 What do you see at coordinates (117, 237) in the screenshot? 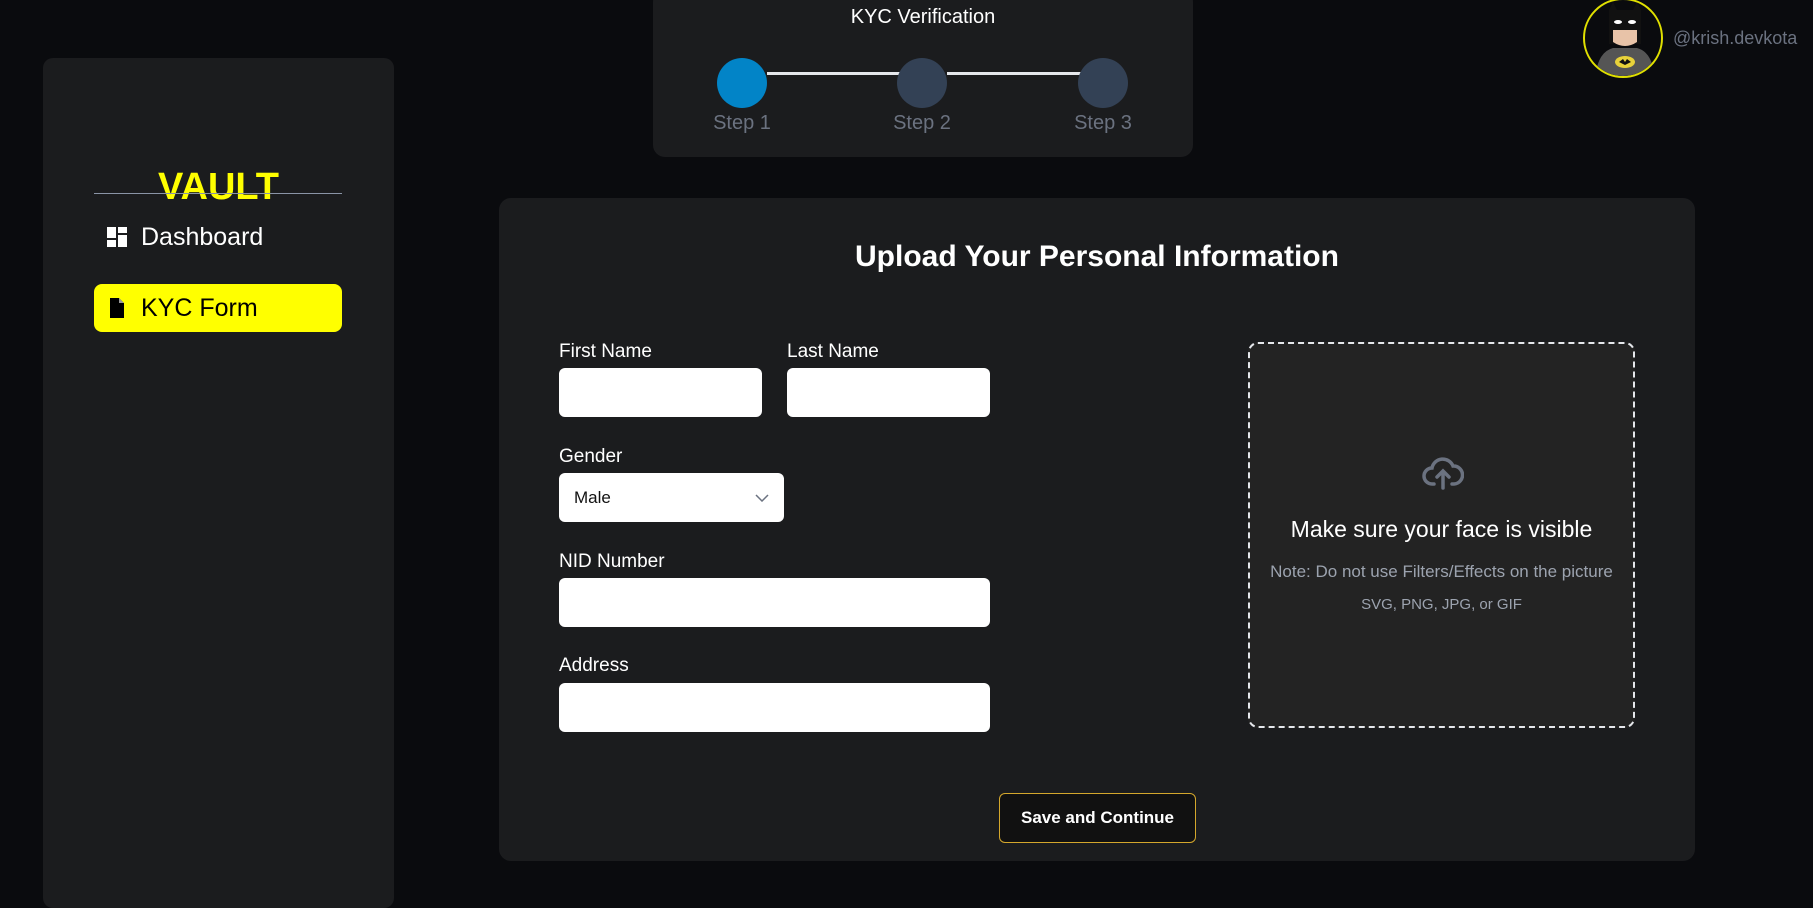
I see `dashboard-icon` at bounding box center [117, 237].